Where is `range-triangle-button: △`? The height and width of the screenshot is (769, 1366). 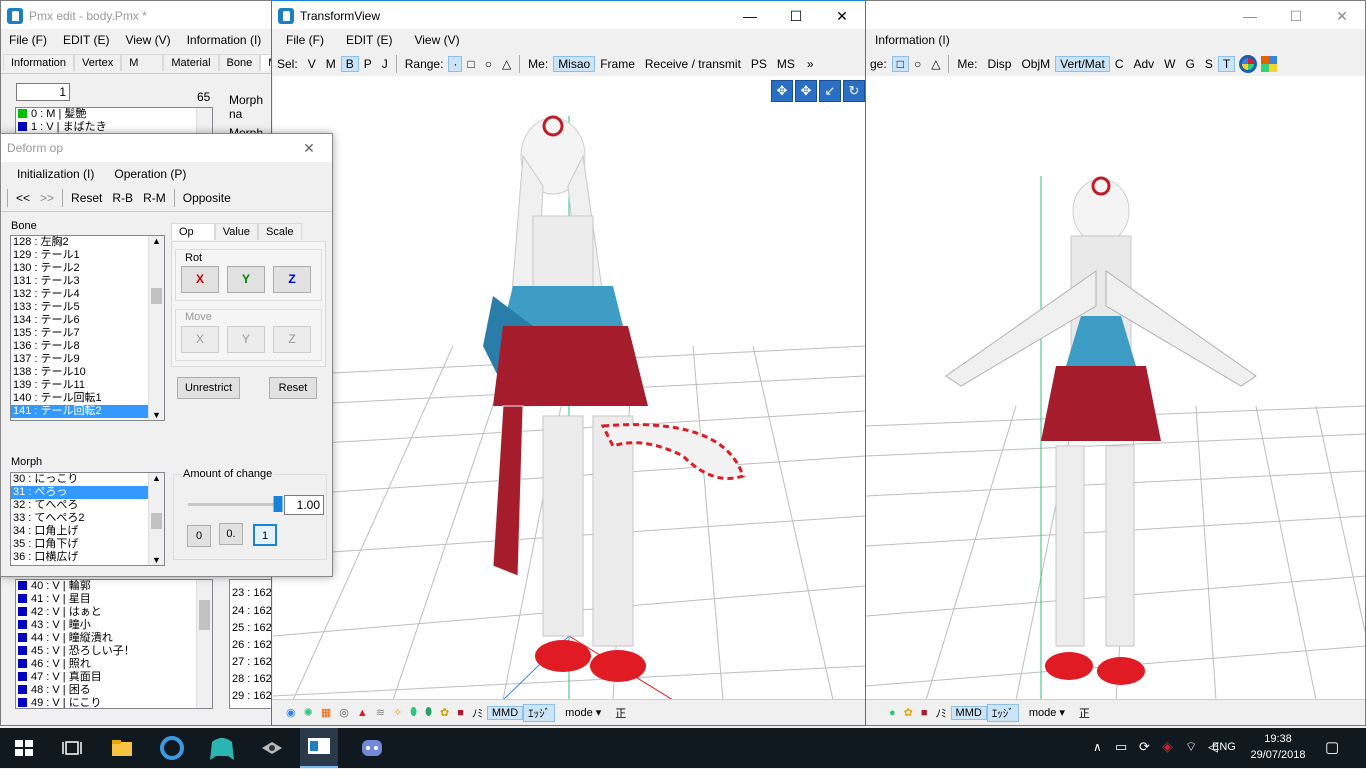
range-triangle-button: △ is located at coordinates (506, 64).